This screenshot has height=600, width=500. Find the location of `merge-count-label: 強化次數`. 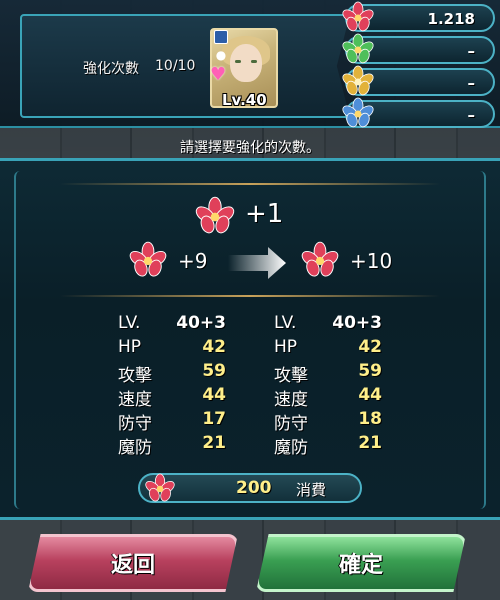

merge-count-label: 強化次數 is located at coordinates (111, 69).